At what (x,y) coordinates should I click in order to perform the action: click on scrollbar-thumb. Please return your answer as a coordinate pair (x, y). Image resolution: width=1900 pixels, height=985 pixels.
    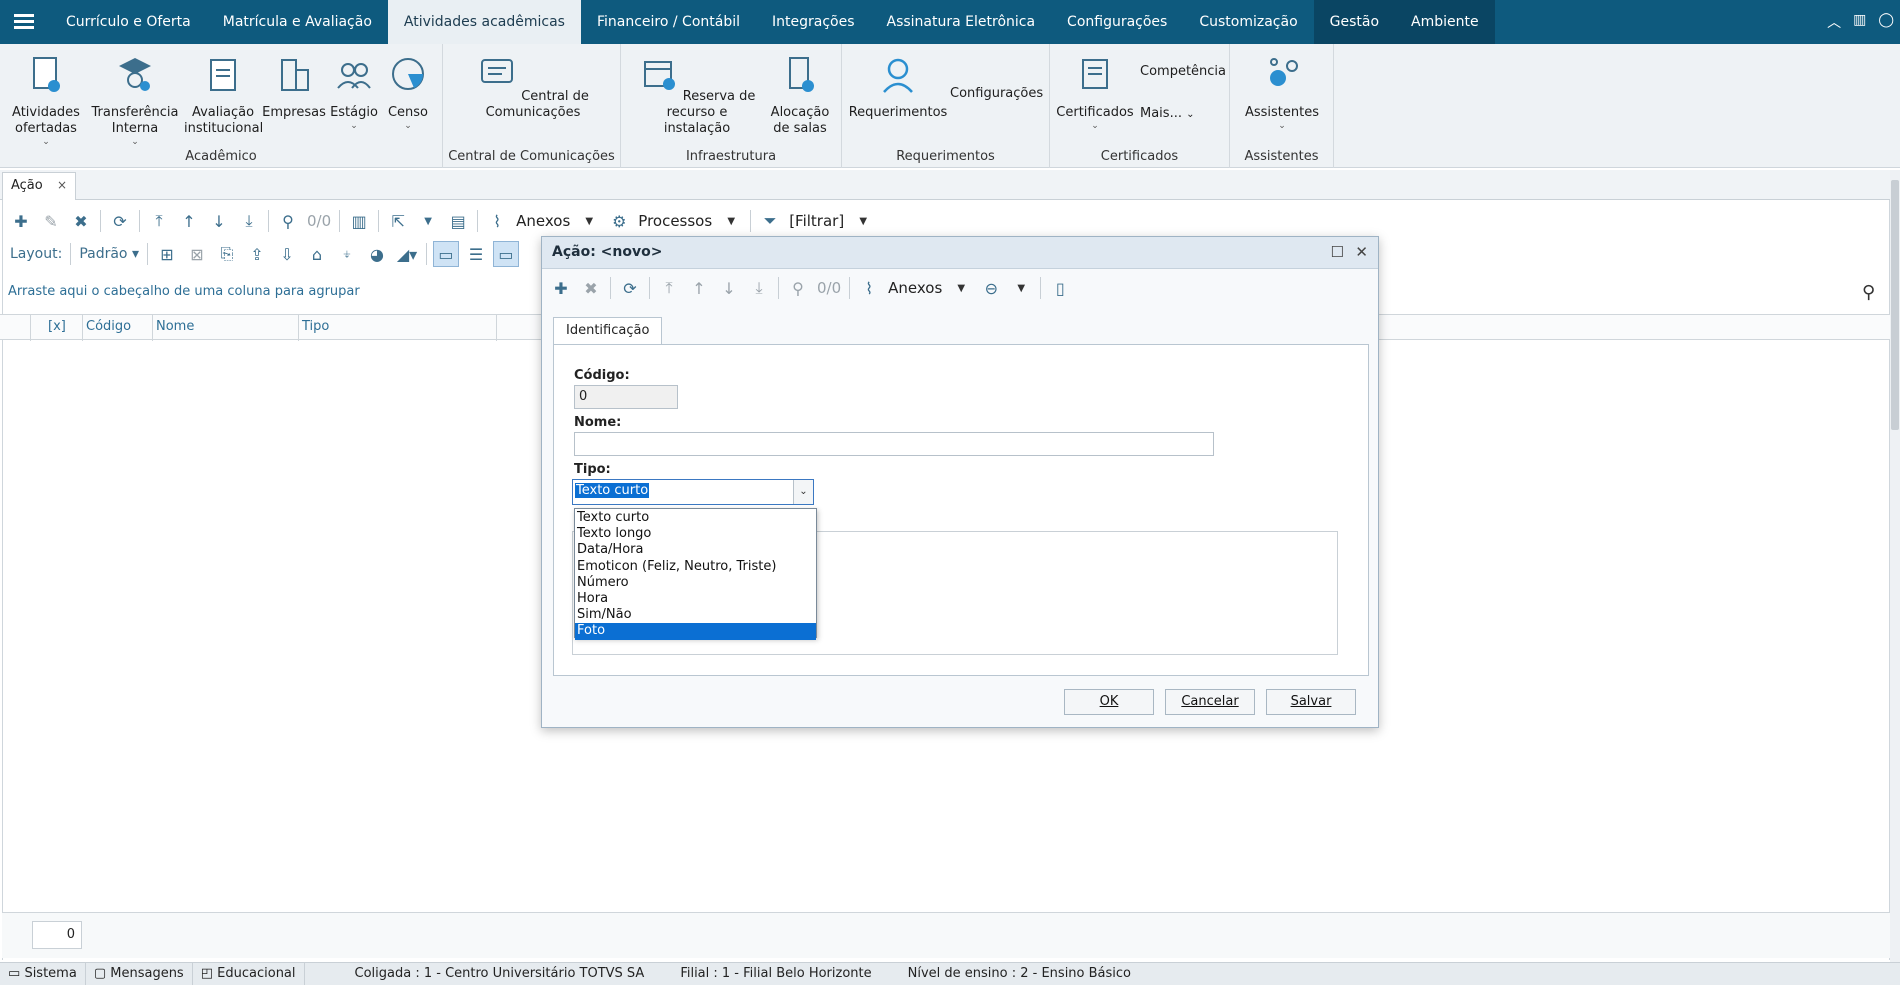
    Looking at the image, I should click on (1895, 305).